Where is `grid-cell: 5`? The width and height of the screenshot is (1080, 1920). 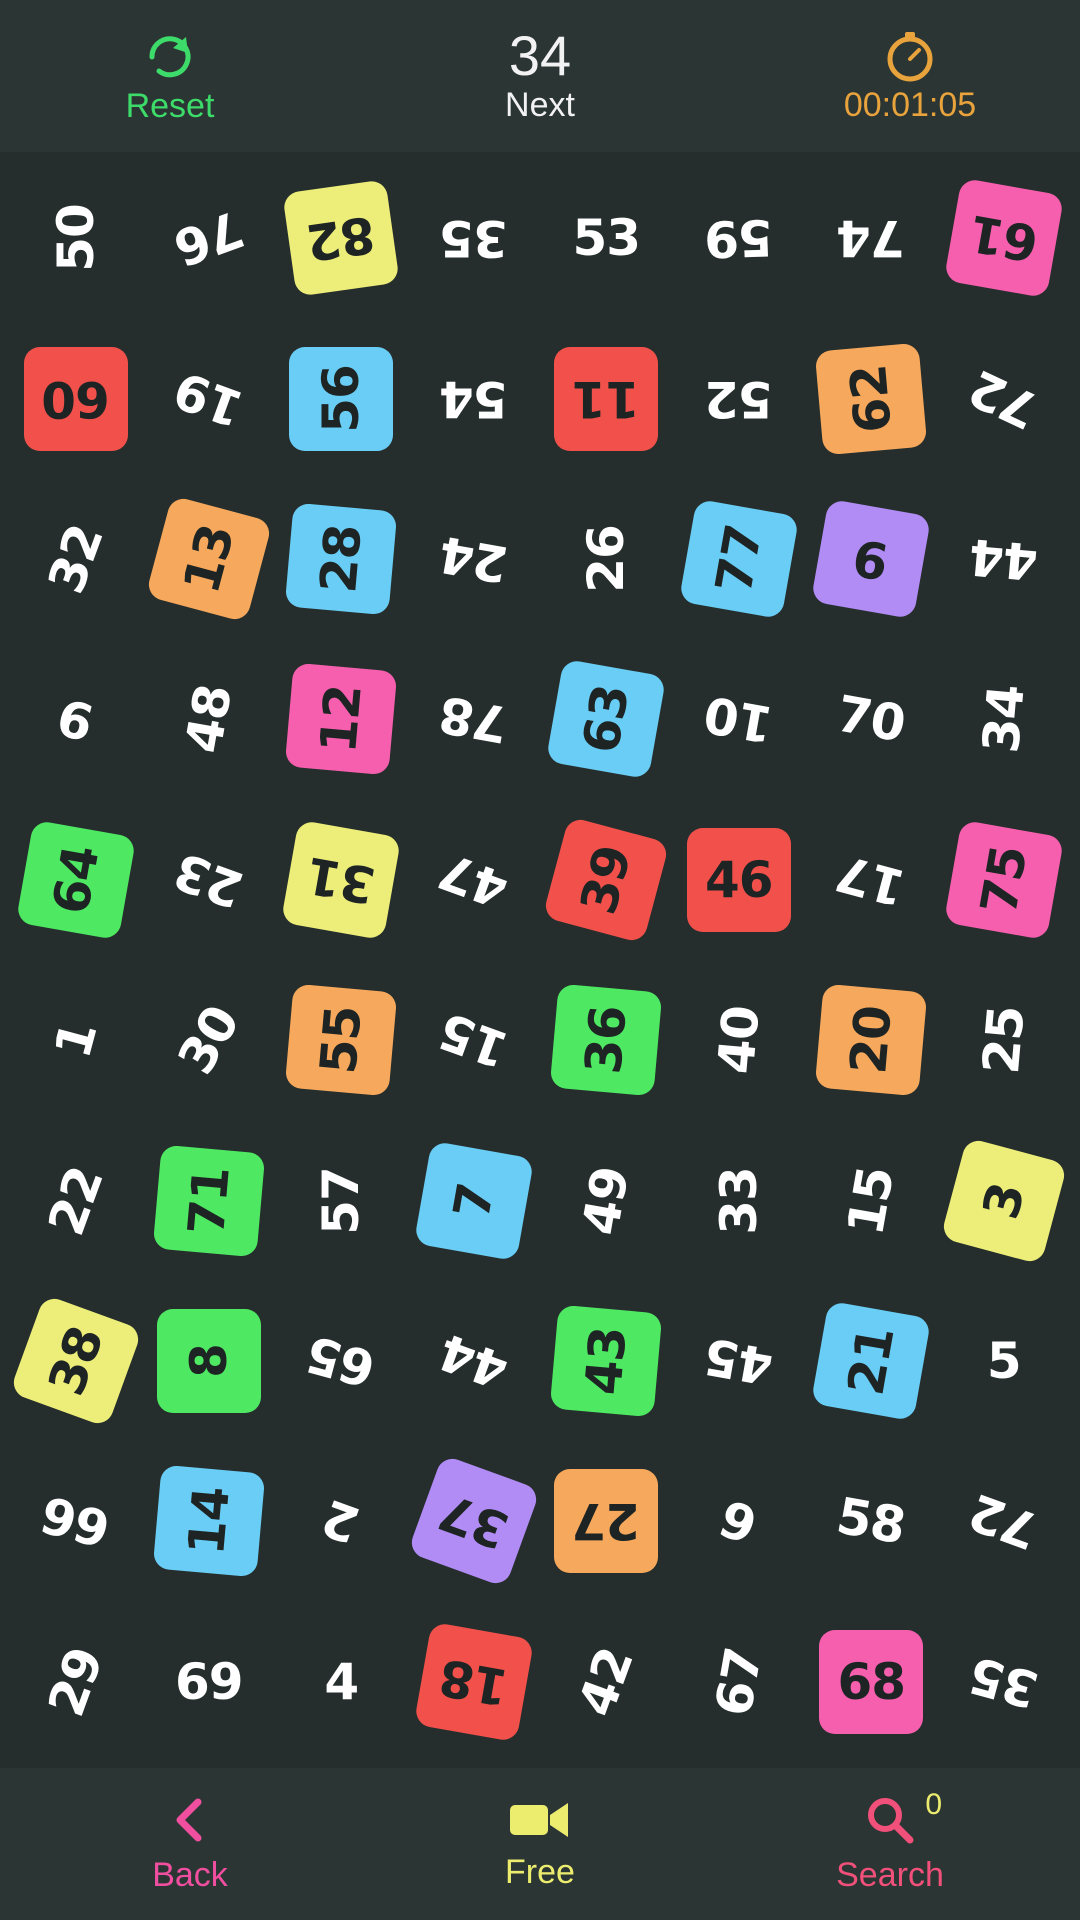 grid-cell: 5 is located at coordinates (1004, 1361).